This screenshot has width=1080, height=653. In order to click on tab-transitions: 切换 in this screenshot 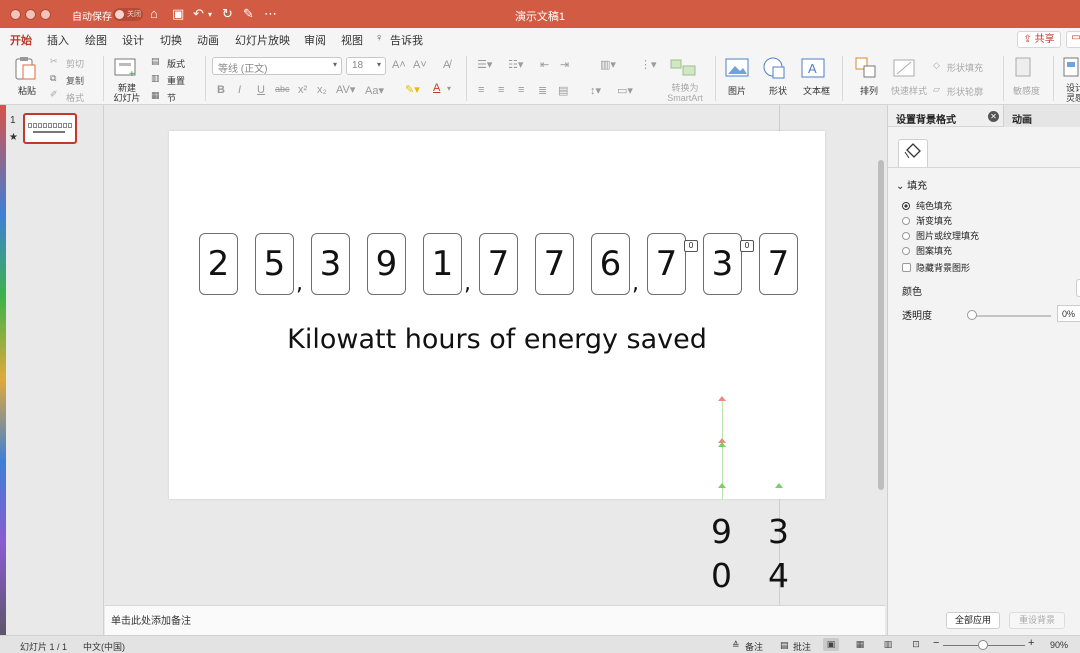, I will do `click(171, 40)`.